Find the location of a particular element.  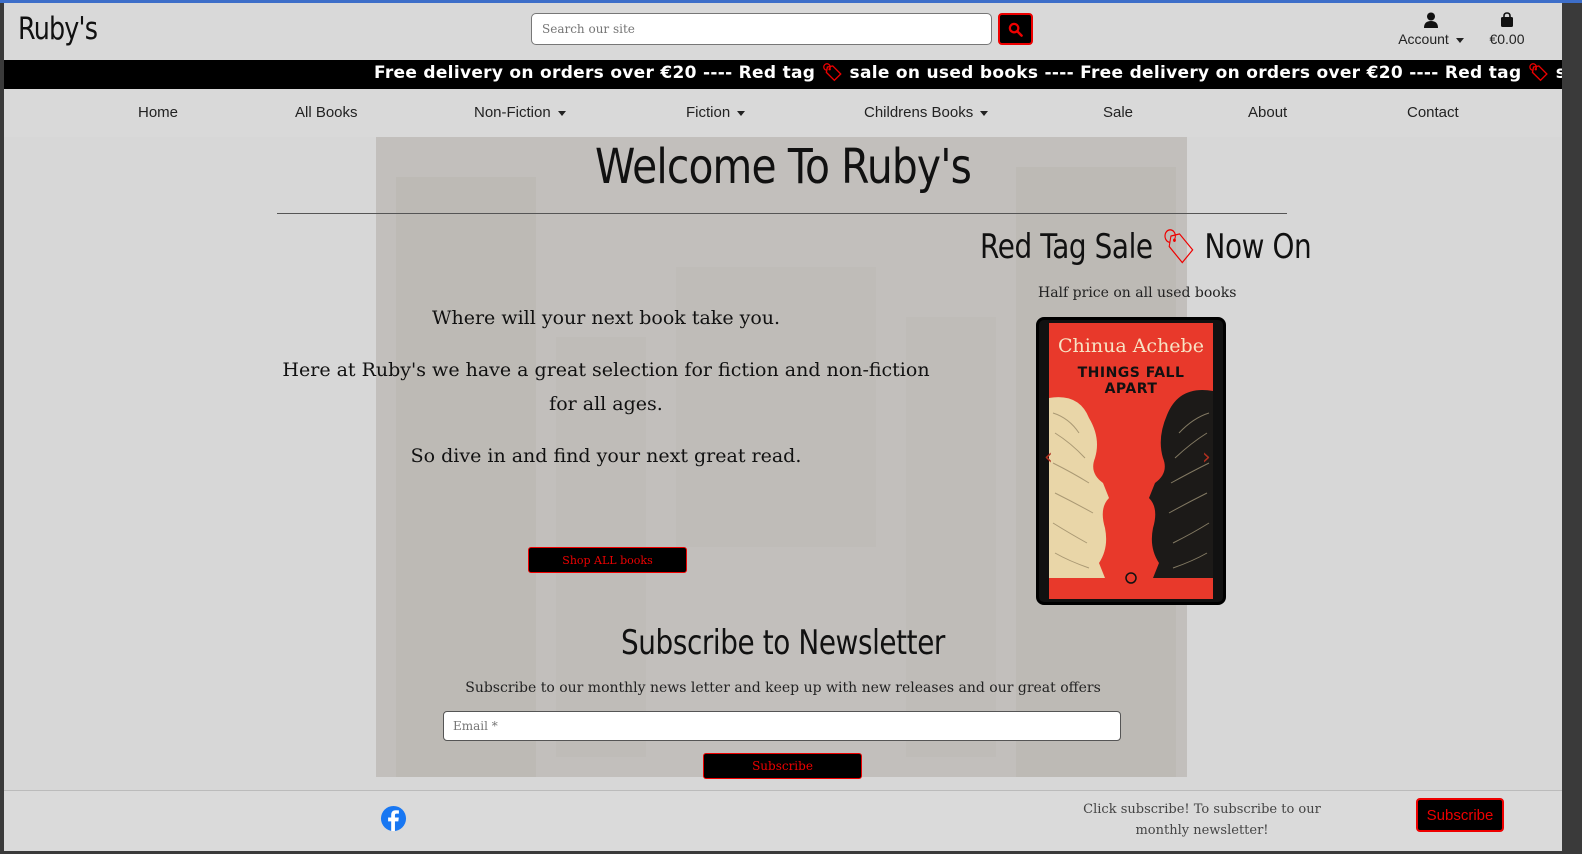

nav-label: Sale is located at coordinates (1118, 112).